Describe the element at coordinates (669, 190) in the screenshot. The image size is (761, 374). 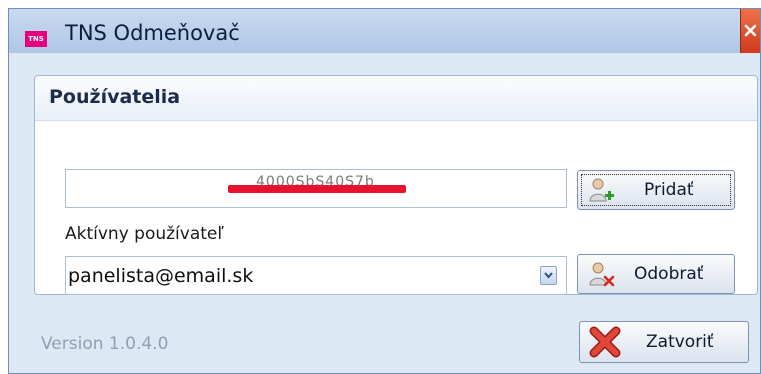
I see `add-user-label: Pridať` at that location.